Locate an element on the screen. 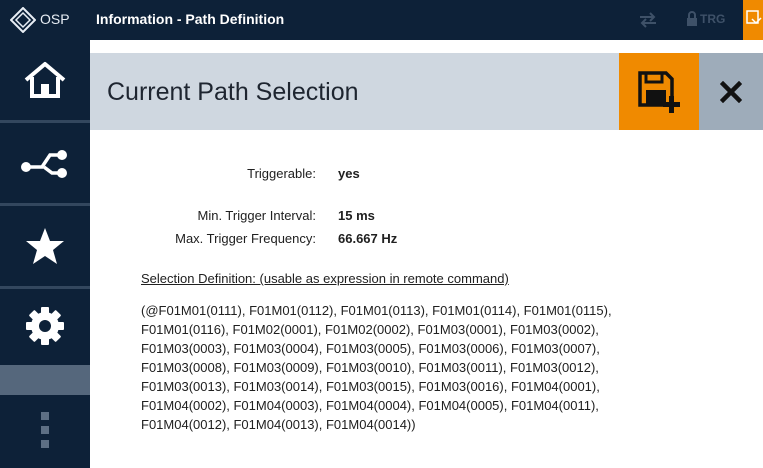 The image size is (763, 468). star-icon is located at coordinates (45, 246).